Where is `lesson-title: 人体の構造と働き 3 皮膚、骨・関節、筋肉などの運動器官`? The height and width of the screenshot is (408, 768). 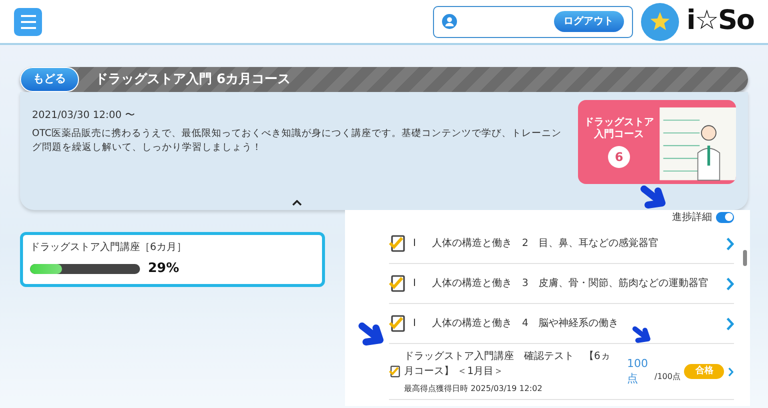
lesson-title: 人体の構造と働き 3 皮膚、骨・関節、筋肉などの運動器官 is located at coordinates (570, 283).